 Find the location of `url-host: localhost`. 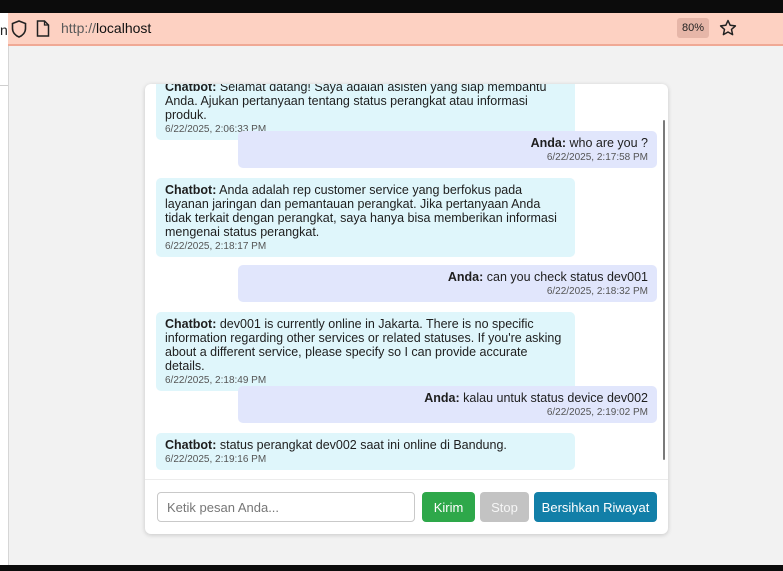

url-host: localhost is located at coordinates (124, 28).